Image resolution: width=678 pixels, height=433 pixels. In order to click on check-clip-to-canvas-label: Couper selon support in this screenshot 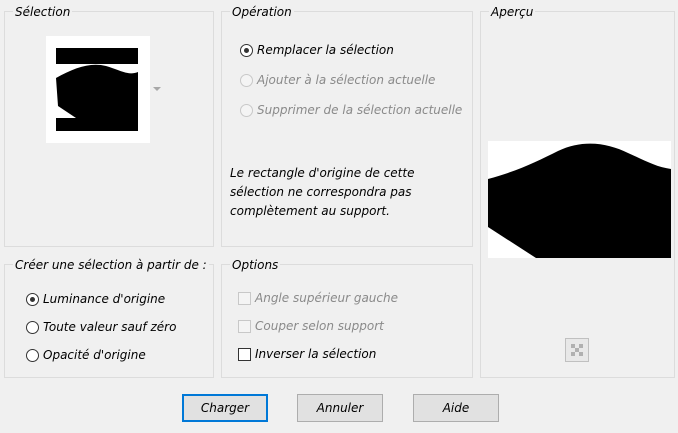, I will do `click(319, 326)`.